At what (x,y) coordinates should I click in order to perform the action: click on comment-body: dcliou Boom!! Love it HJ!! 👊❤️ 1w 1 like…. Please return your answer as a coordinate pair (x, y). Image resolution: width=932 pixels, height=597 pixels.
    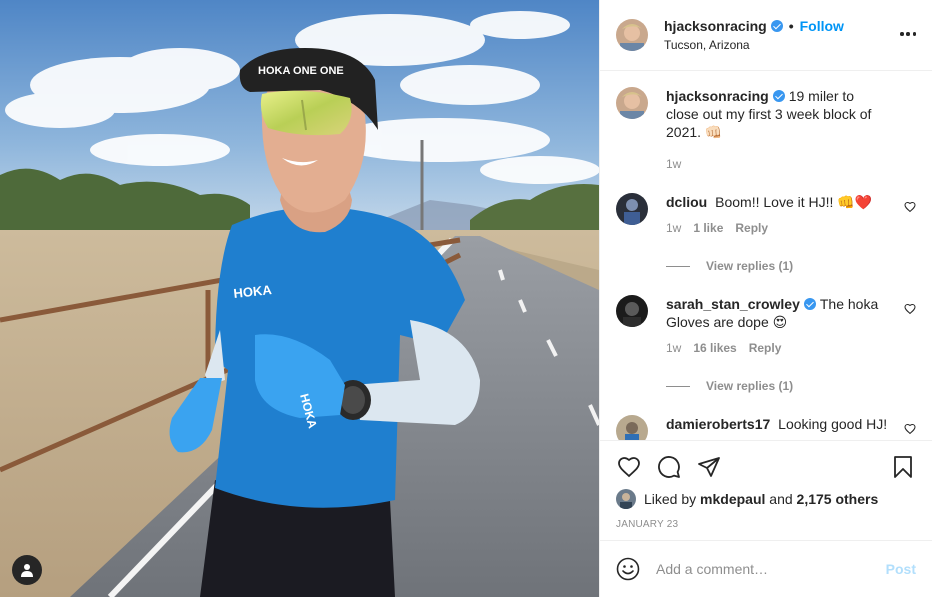
    Looking at the image, I should click on (791, 215).